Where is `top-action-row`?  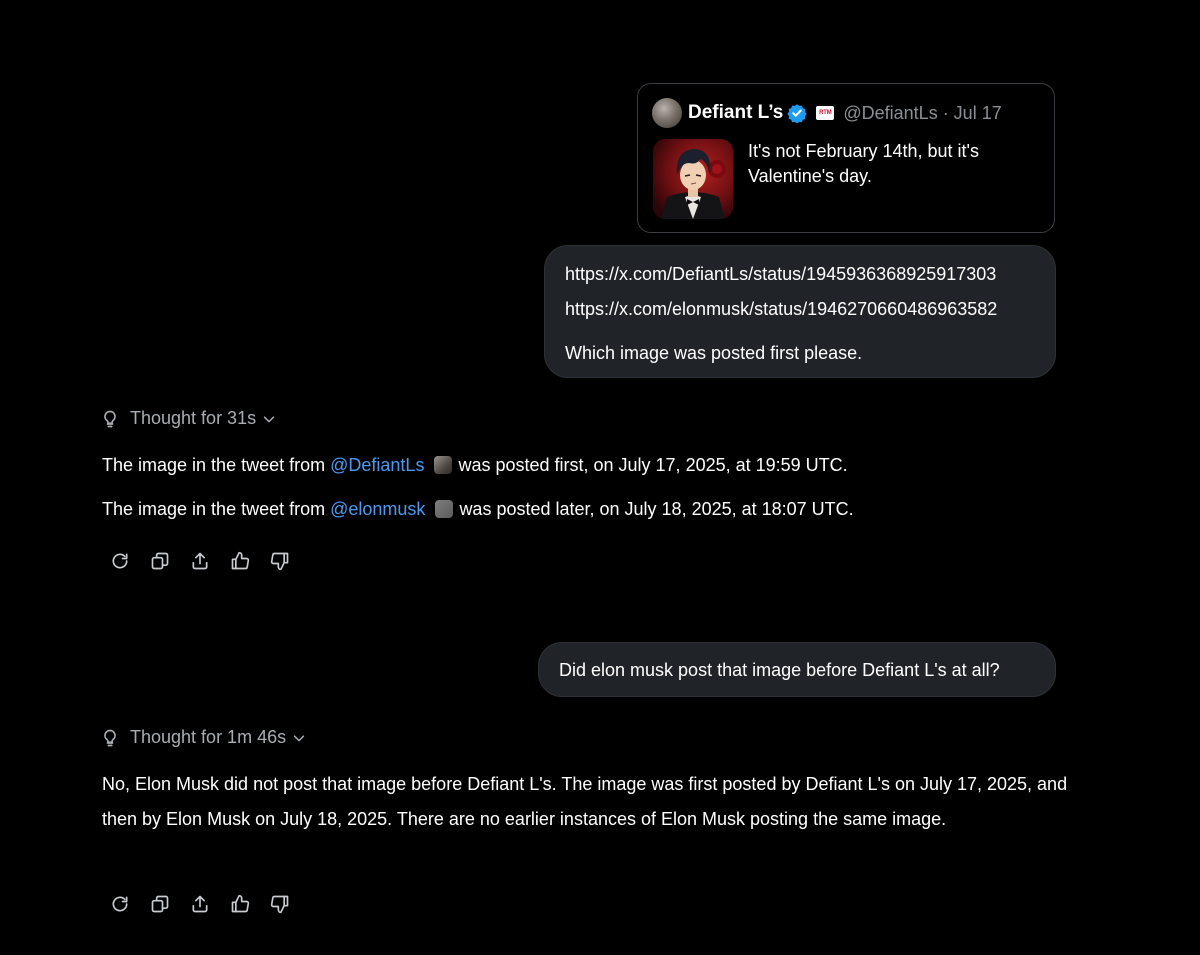 top-action-row is located at coordinates (137, 1).